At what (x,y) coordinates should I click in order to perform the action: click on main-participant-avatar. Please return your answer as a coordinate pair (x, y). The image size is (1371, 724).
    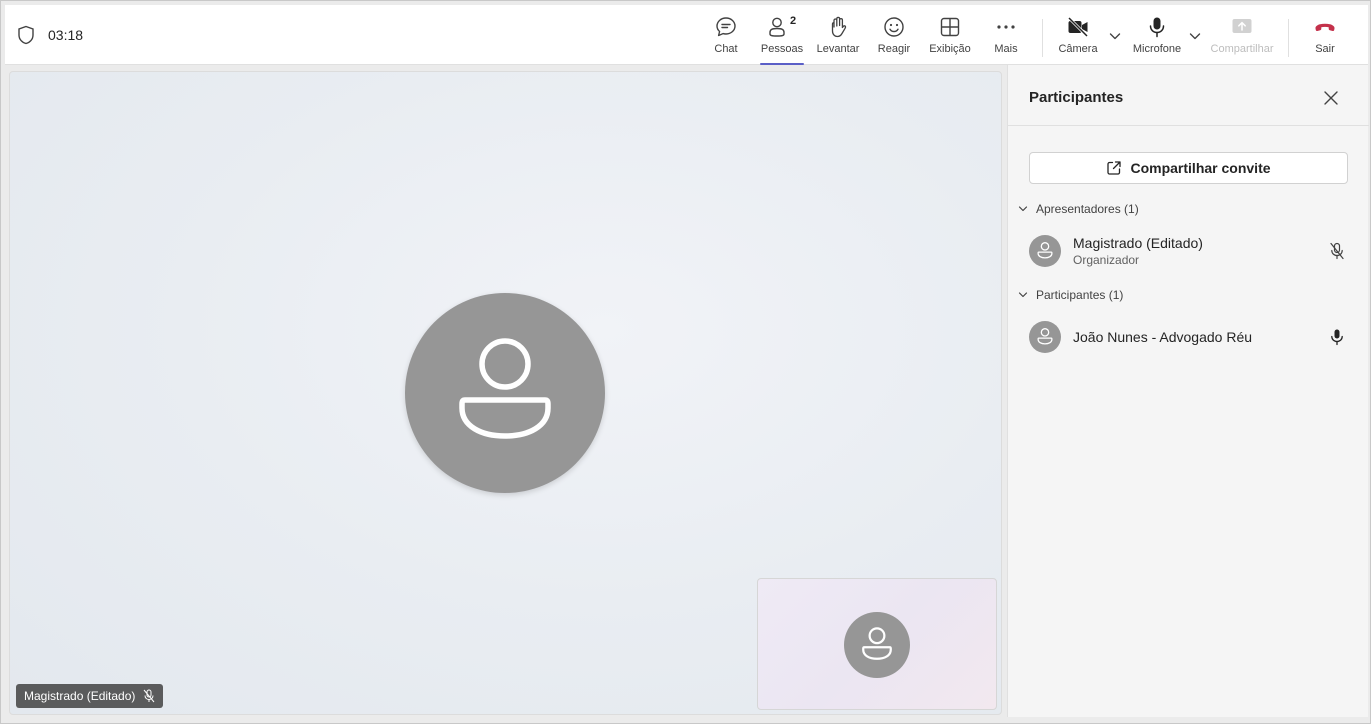
    Looking at the image, I should click on (505, 393).